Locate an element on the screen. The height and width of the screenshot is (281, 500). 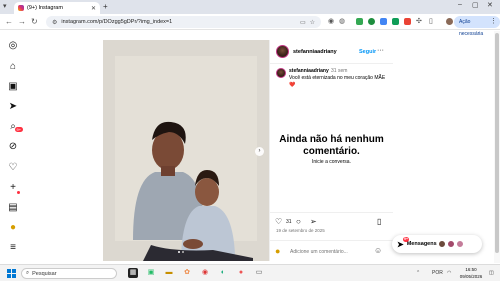
search-icon: ⌕ is located at coordinates (28, 273).